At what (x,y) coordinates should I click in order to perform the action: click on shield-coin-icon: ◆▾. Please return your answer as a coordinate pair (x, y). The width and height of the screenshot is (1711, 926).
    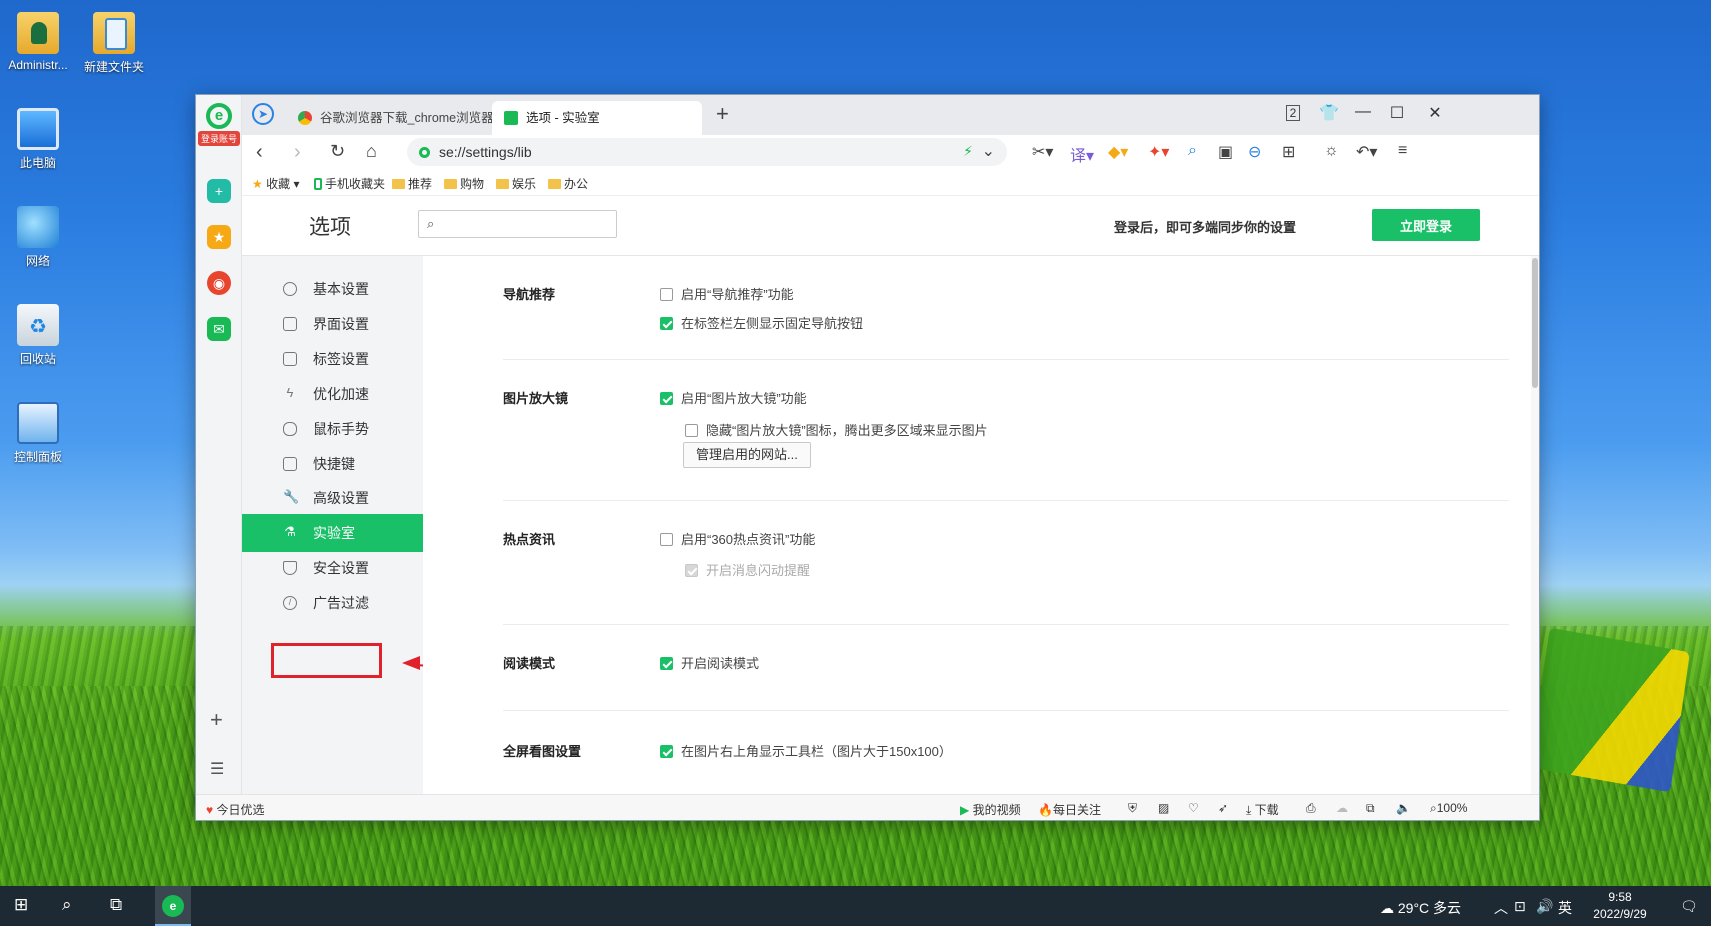
    Looking at the image, I should click on (1118, 152).